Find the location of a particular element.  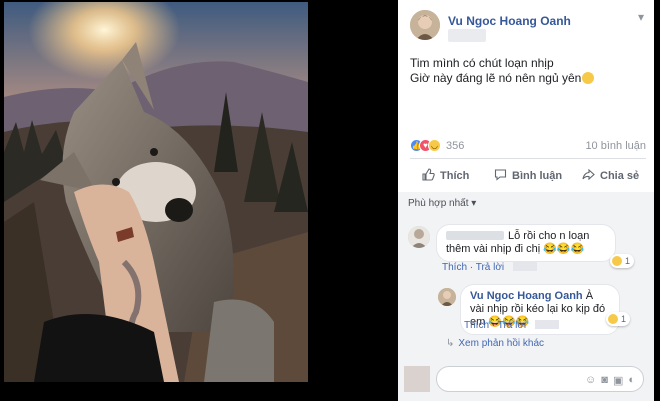

comment-actions: Thích · Trả lời is located at coordinates (489, 267).